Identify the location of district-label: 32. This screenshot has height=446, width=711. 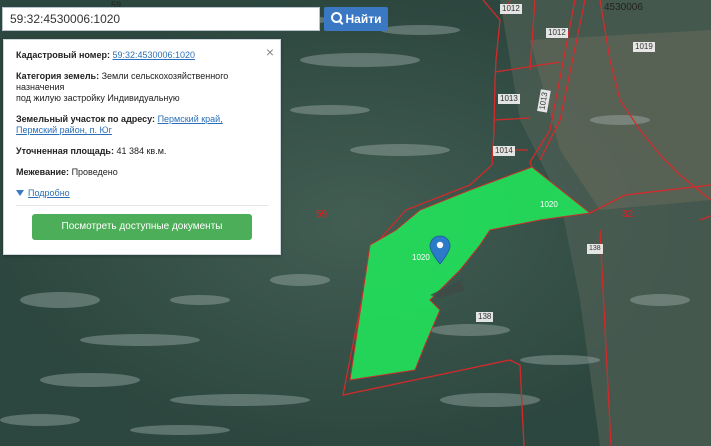
(628, 214).